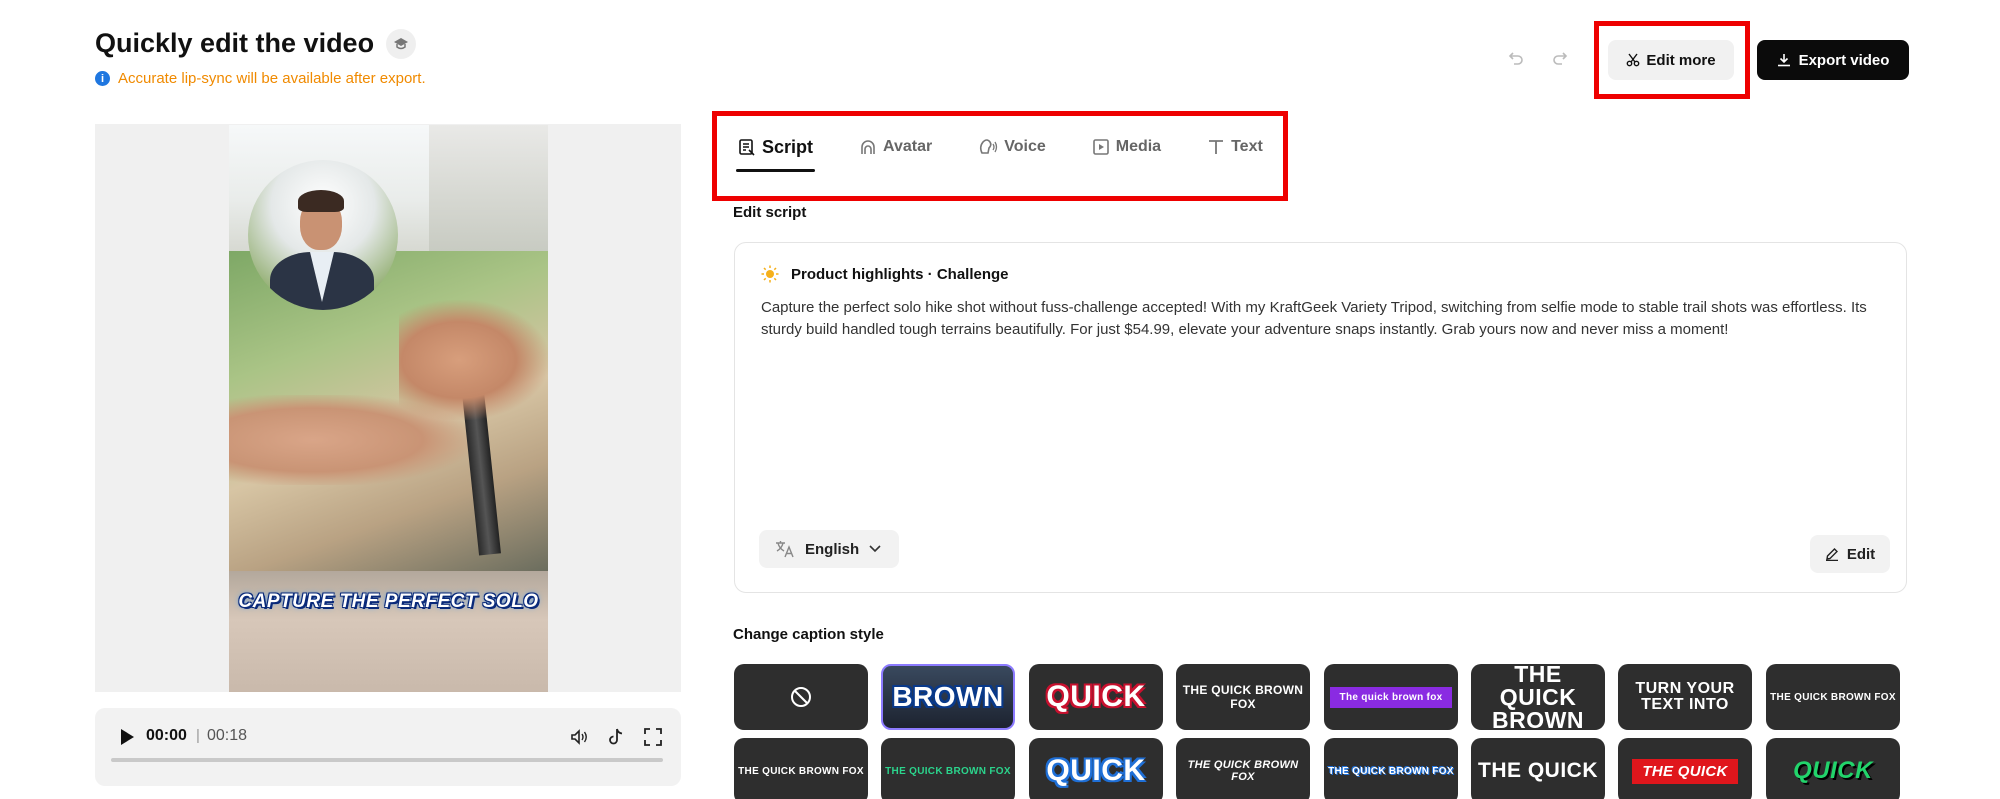 Image resolution: width=2000 pixels, height=799 pixels. Describe the element at coordinates (1538, 58) in the screenshot. I see `undo-redo-group` at that location.